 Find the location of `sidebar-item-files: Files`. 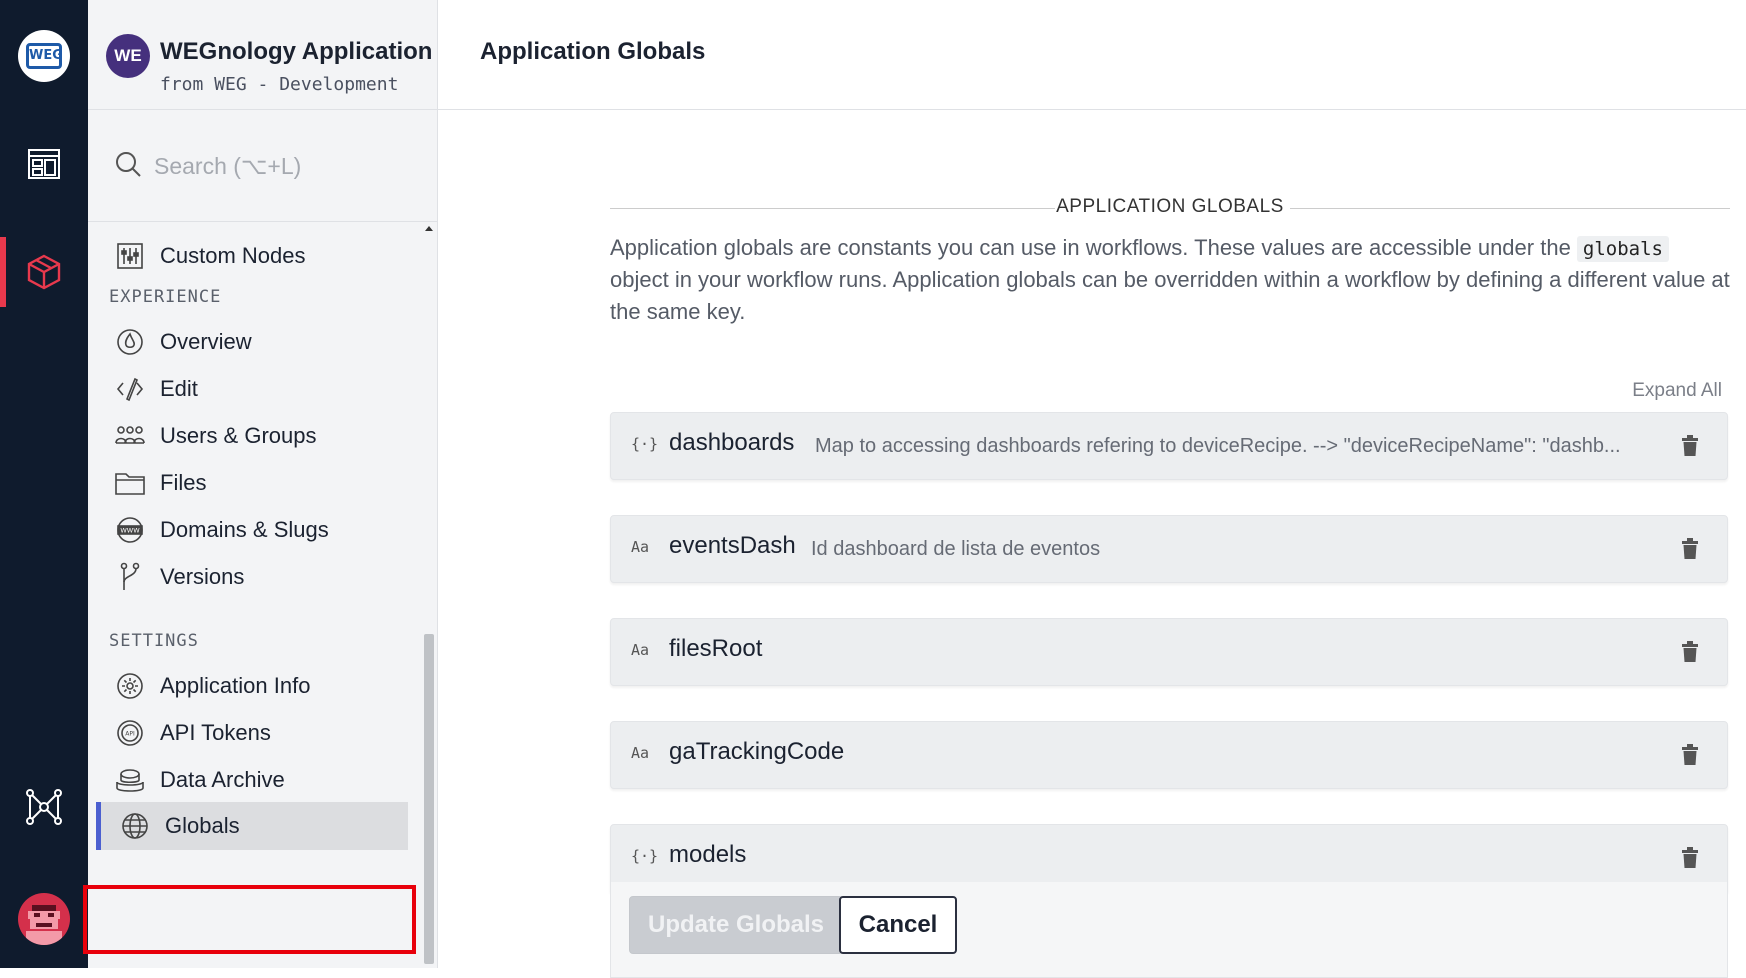

sidebar-item-files: Files is located at coordinates (160, 483).